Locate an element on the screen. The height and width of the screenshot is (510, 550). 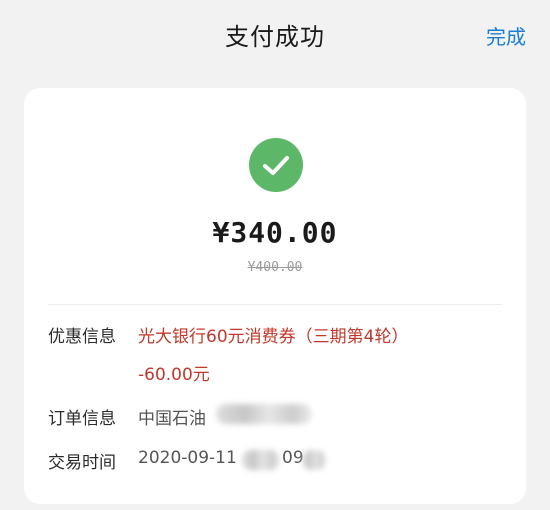
order-label: 订单信息 is located at coordinates (82, 419).